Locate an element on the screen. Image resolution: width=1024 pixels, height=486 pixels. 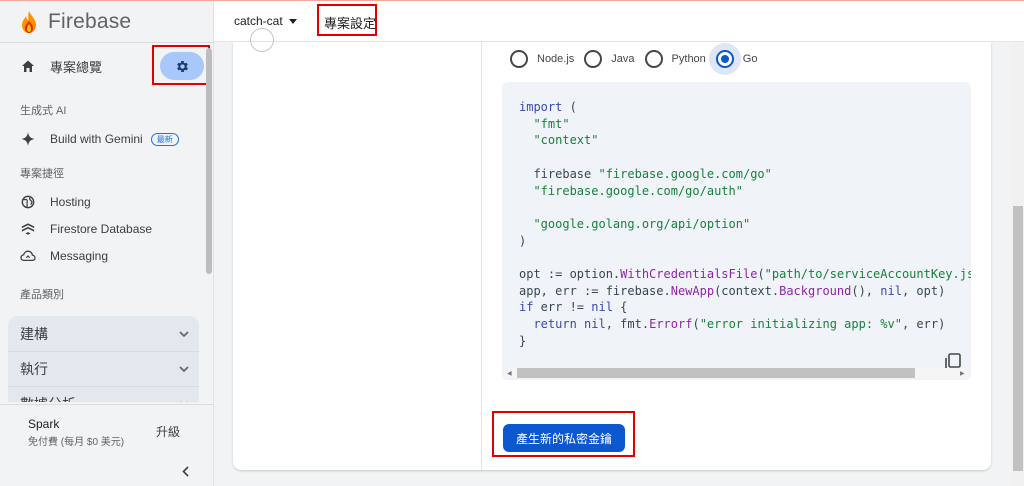
project-settings-button is located at coordinates (182, 66).